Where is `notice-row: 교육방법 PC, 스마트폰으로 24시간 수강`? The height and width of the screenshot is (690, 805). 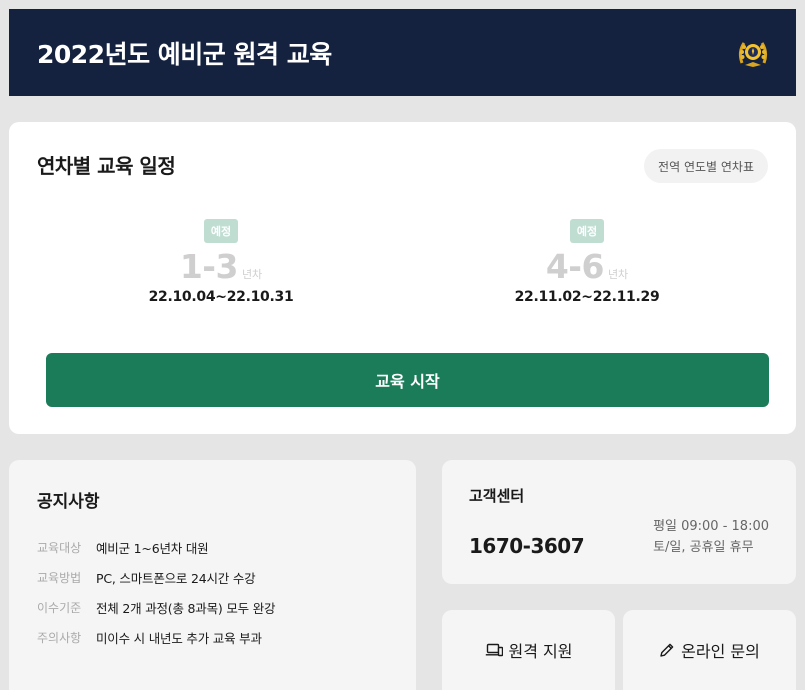 notice-row: 교육방법 PC, 스마트폰으로 24시간 수강 is located at coordinates (156, 577).